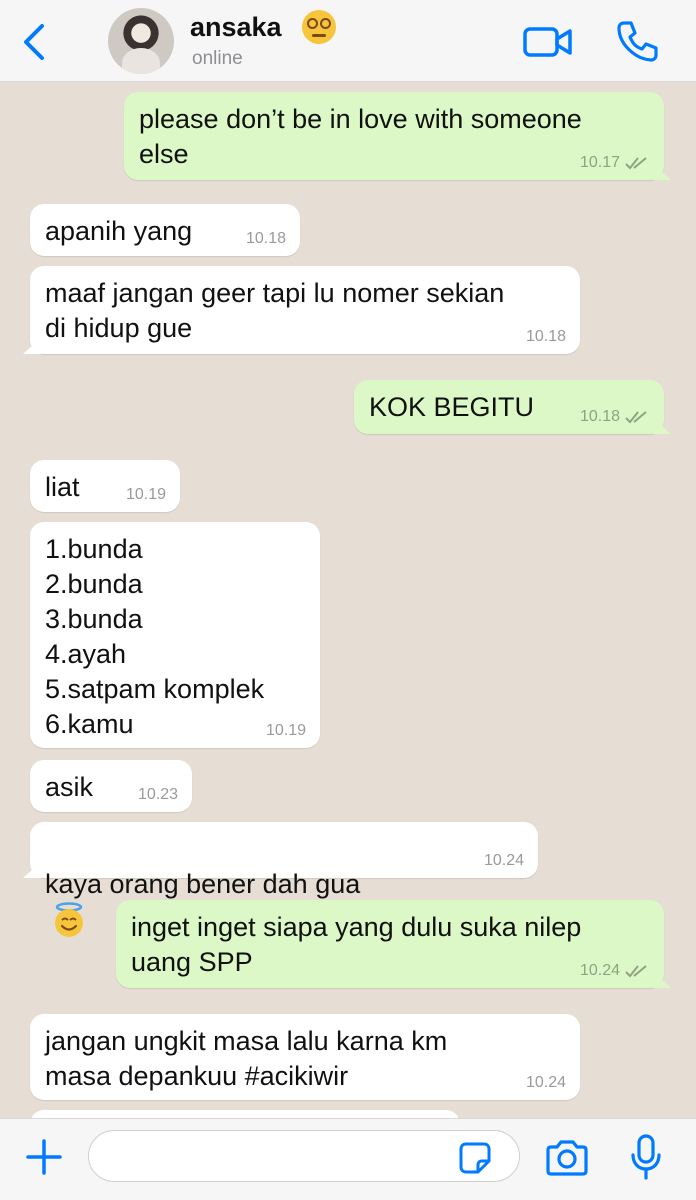  I want to click on message-text-content: kaya orang bener dah gua, so click(203, 884).